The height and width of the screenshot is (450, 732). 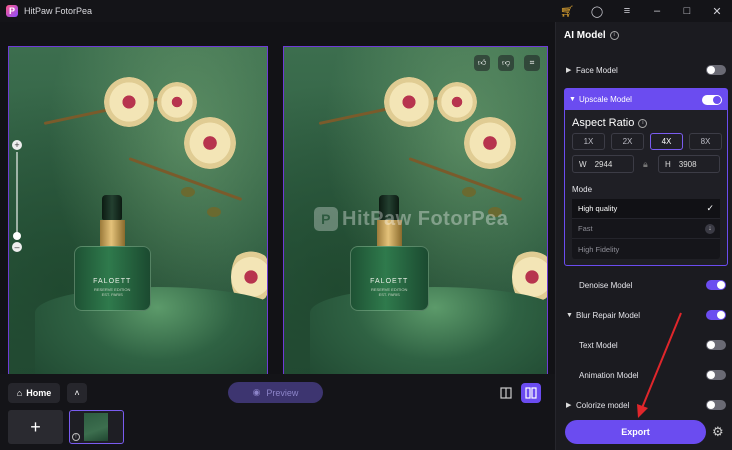 I want to click on thumbs-up-icon: 👍︎, so click(x=482, y=63).